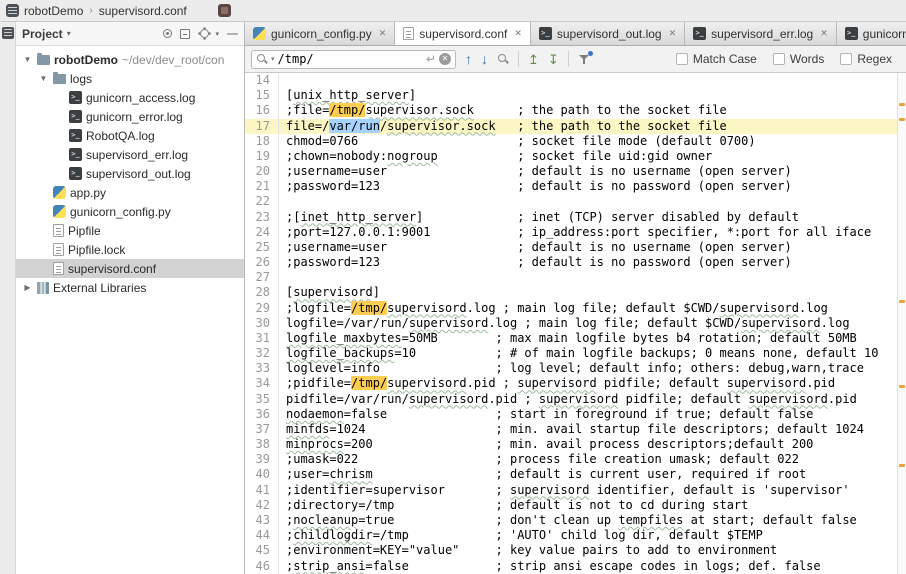 Image resolution: width=906 pixels, height=574 pixels. I want to click on search-filter-icon, so click(585, 58).